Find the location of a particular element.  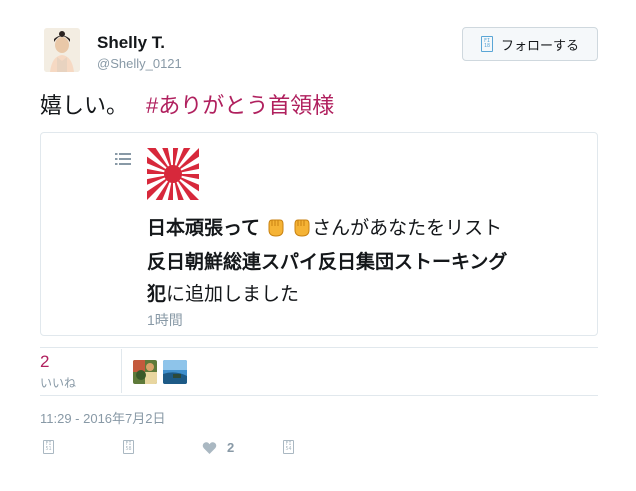

follow-icon: FI 18 is located at coordinates (486, 44).